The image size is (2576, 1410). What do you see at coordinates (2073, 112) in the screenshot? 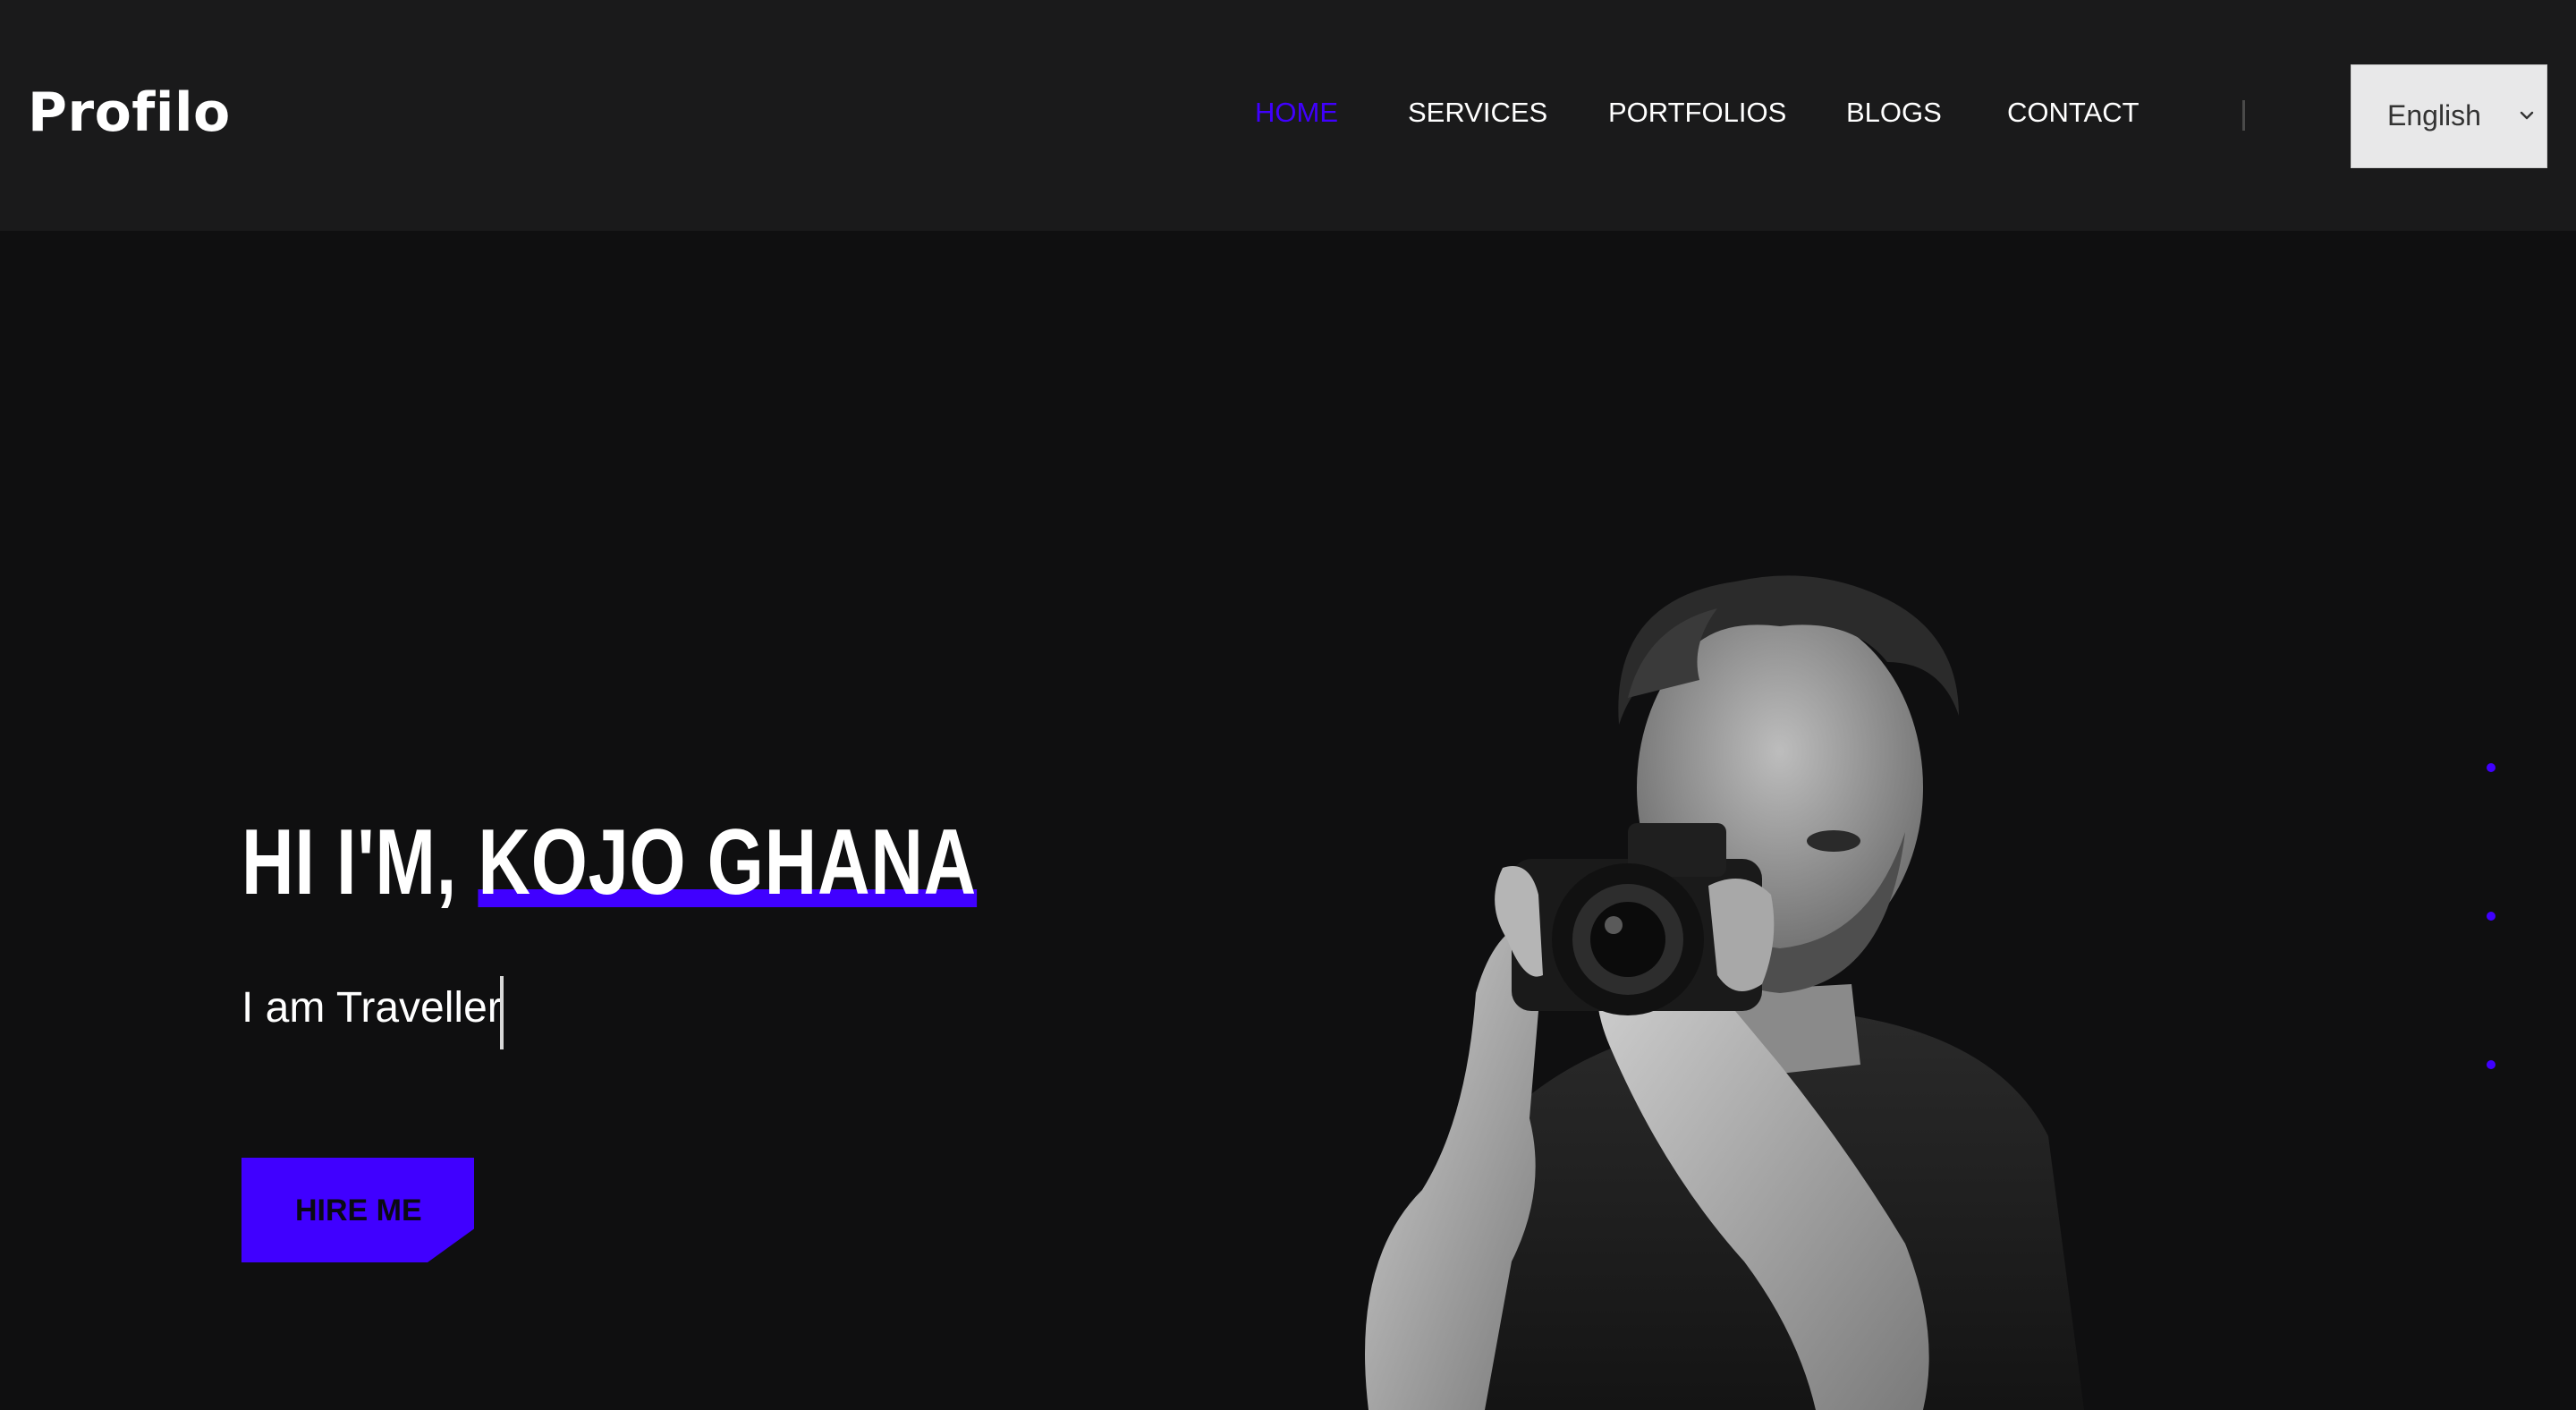
I see `nav-contact: CONTACT` at bounding box center [2073, 112].